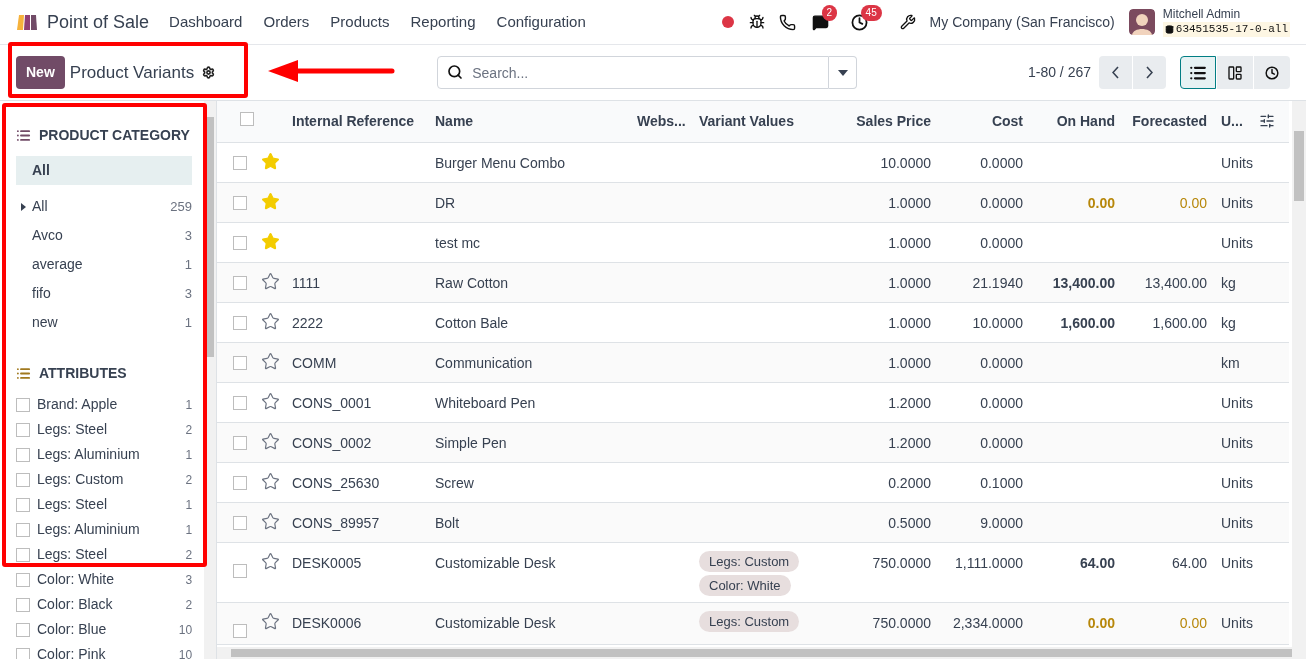 The width and height of the screenshot is (1306, 660). I want to click on pager-value: 1-80 / 267, so click(1059, 72).